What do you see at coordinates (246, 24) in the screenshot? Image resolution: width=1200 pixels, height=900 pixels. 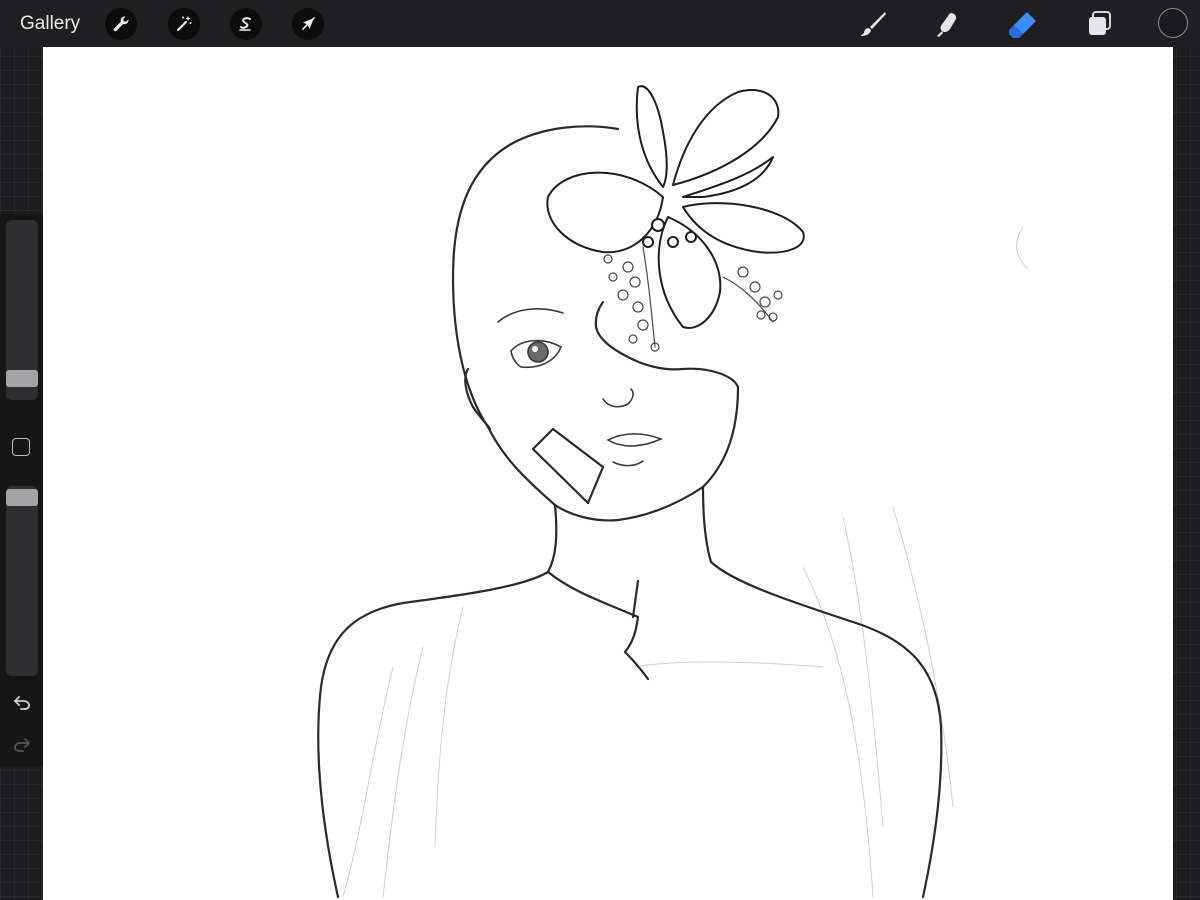 I see `selection-s-icon` at bounding box center [246, 24].